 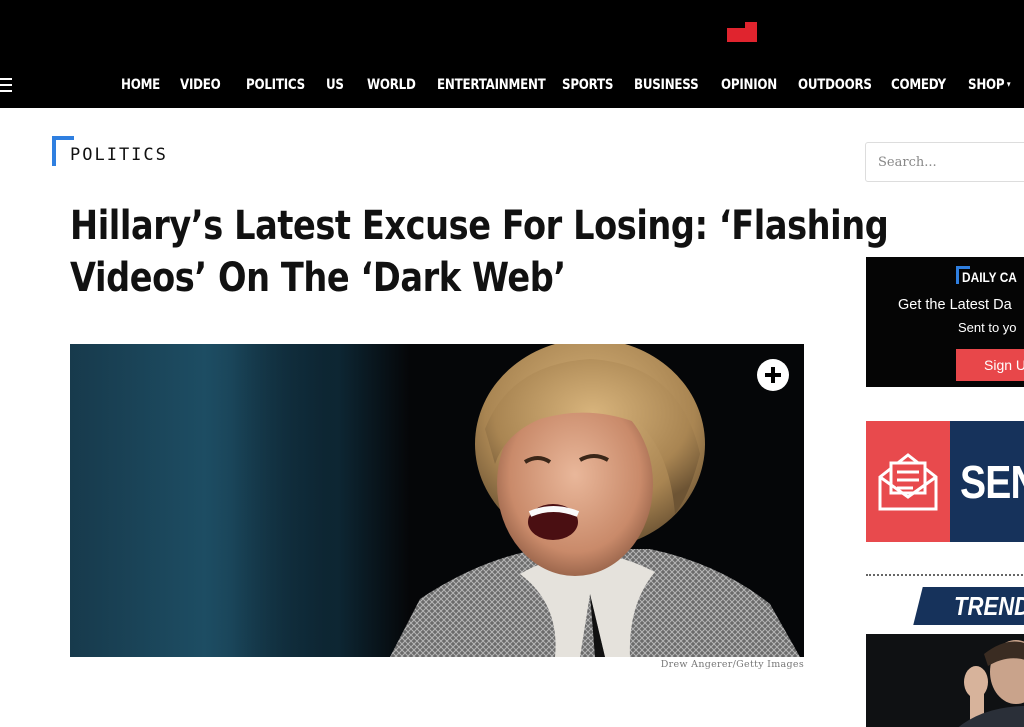 I want to click on nav-item-shop: SHOP ▾, so click(x=989, y=85).